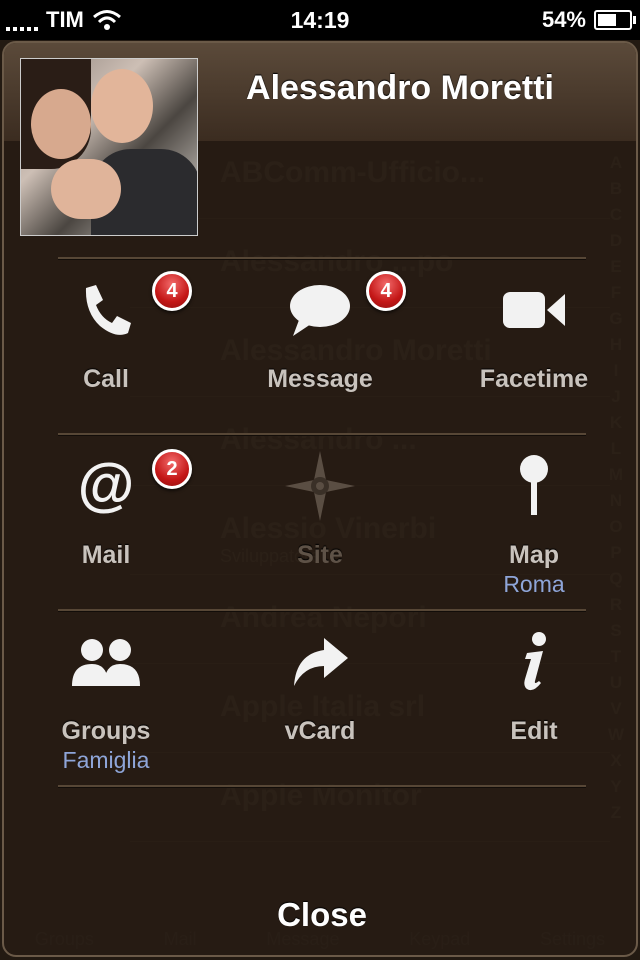 The height and width of the screenshot is (960, 640). What do you see at coordinates (563, 19) in the screenshot?
I see `battery-percent: 54%` at bounding box center [563, 19].